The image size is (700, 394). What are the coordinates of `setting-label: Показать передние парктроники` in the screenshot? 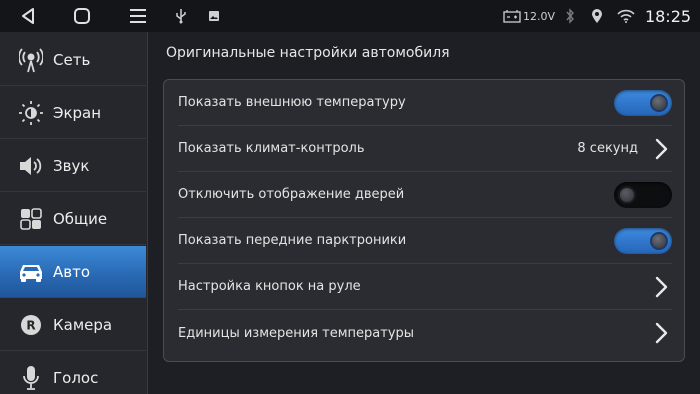 It's located at (292, 240).